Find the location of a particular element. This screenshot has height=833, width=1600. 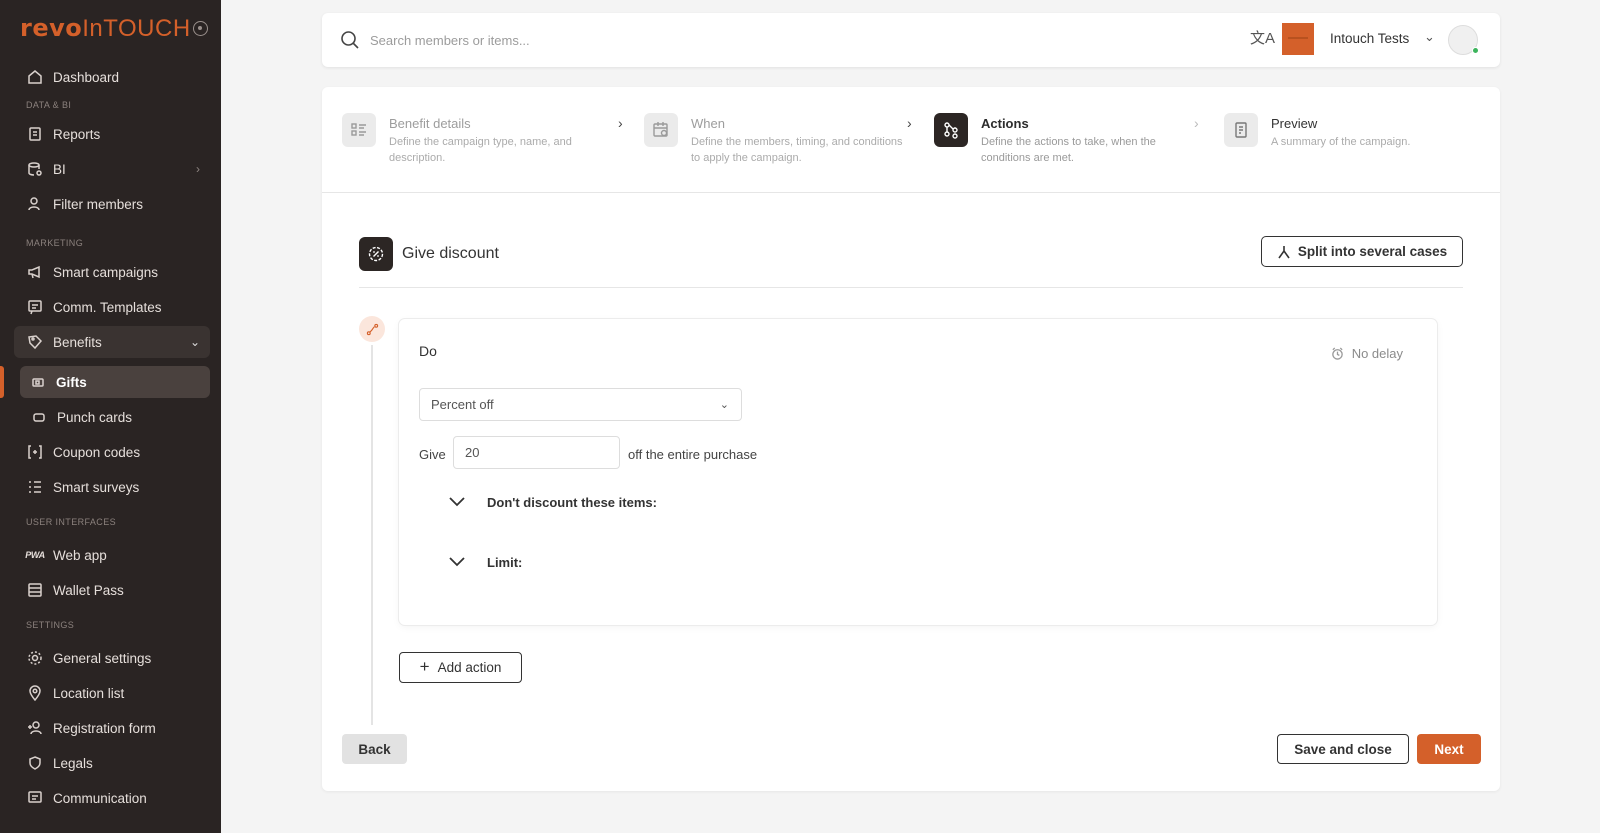

calendar-clock-icon is located at coordinates (661, 130).